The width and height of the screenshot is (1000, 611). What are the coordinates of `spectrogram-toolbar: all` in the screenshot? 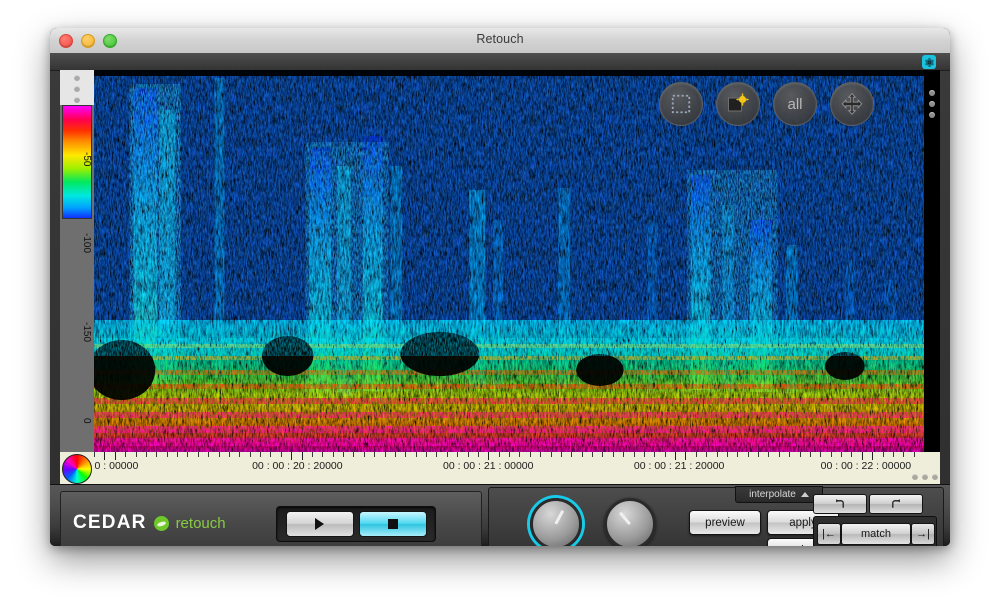 It's located at (766, 104).